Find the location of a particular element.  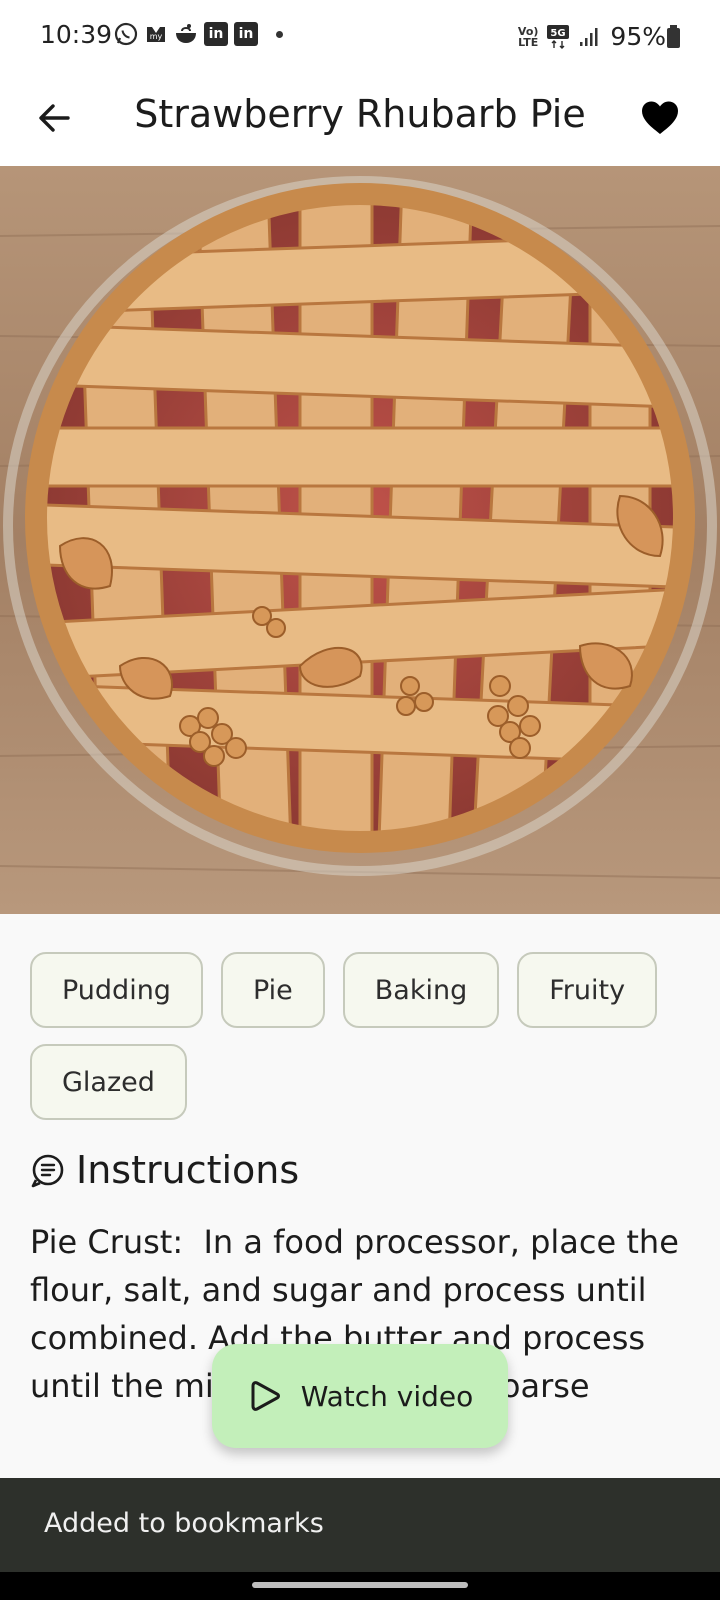

snackbar-message: Added to bookmarks is located at coordinates (184, 1523).